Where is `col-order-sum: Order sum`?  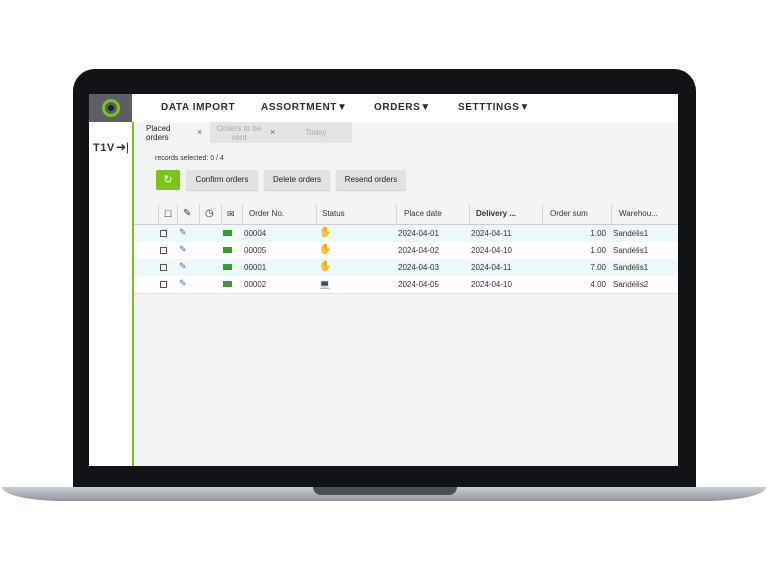
col-order-sum: Order sum is located at coordinates (576, 214).